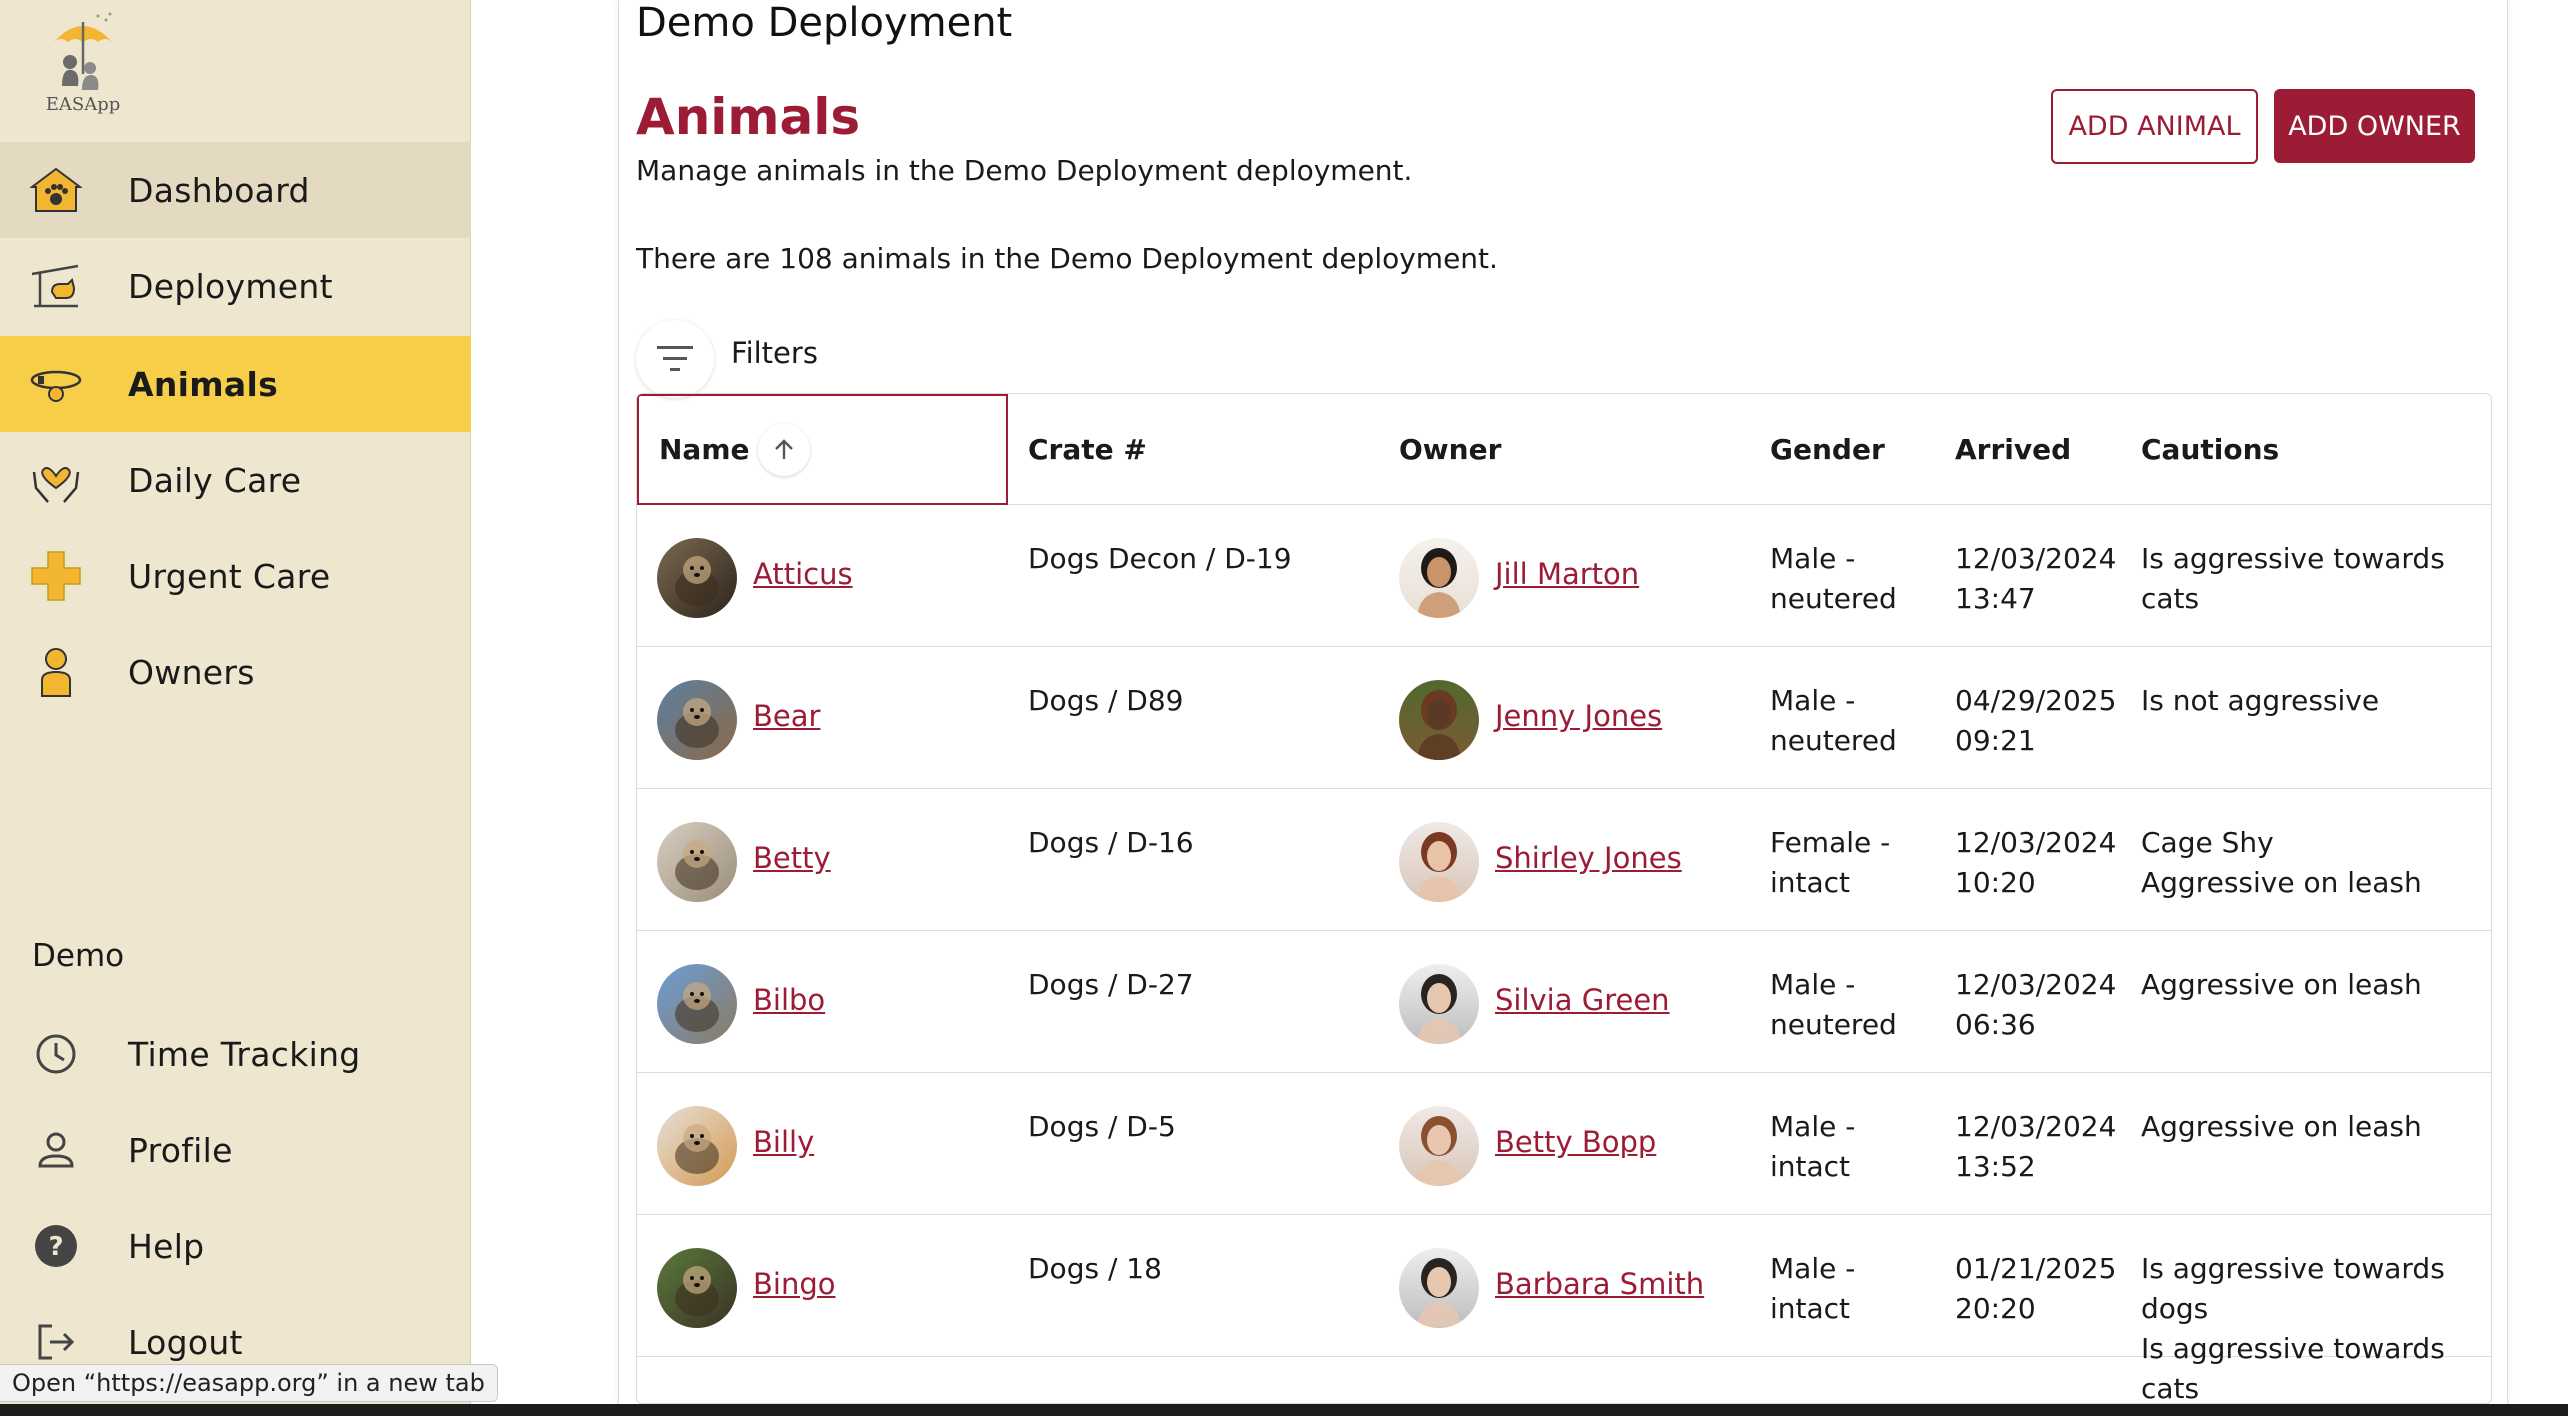 The width and height of the screenshot is (2568, 1416). Describe the element at coordinates (56, 672) in the screenshot. I see `person-icon` at that location.